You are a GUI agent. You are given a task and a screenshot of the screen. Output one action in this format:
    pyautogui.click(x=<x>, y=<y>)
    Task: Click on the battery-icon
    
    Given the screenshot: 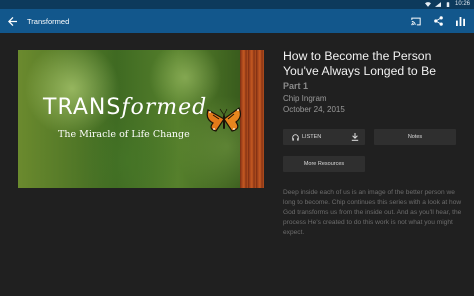 What is the action you would take?
    pyautogui.click(x=448, y=4)
    